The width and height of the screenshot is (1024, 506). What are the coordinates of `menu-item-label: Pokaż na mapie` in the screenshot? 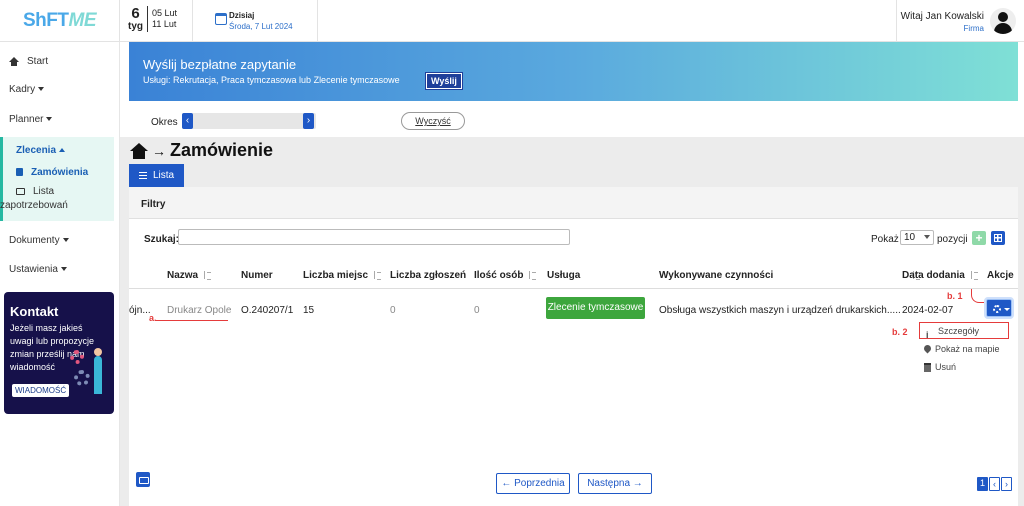 It's located at (967, 349).